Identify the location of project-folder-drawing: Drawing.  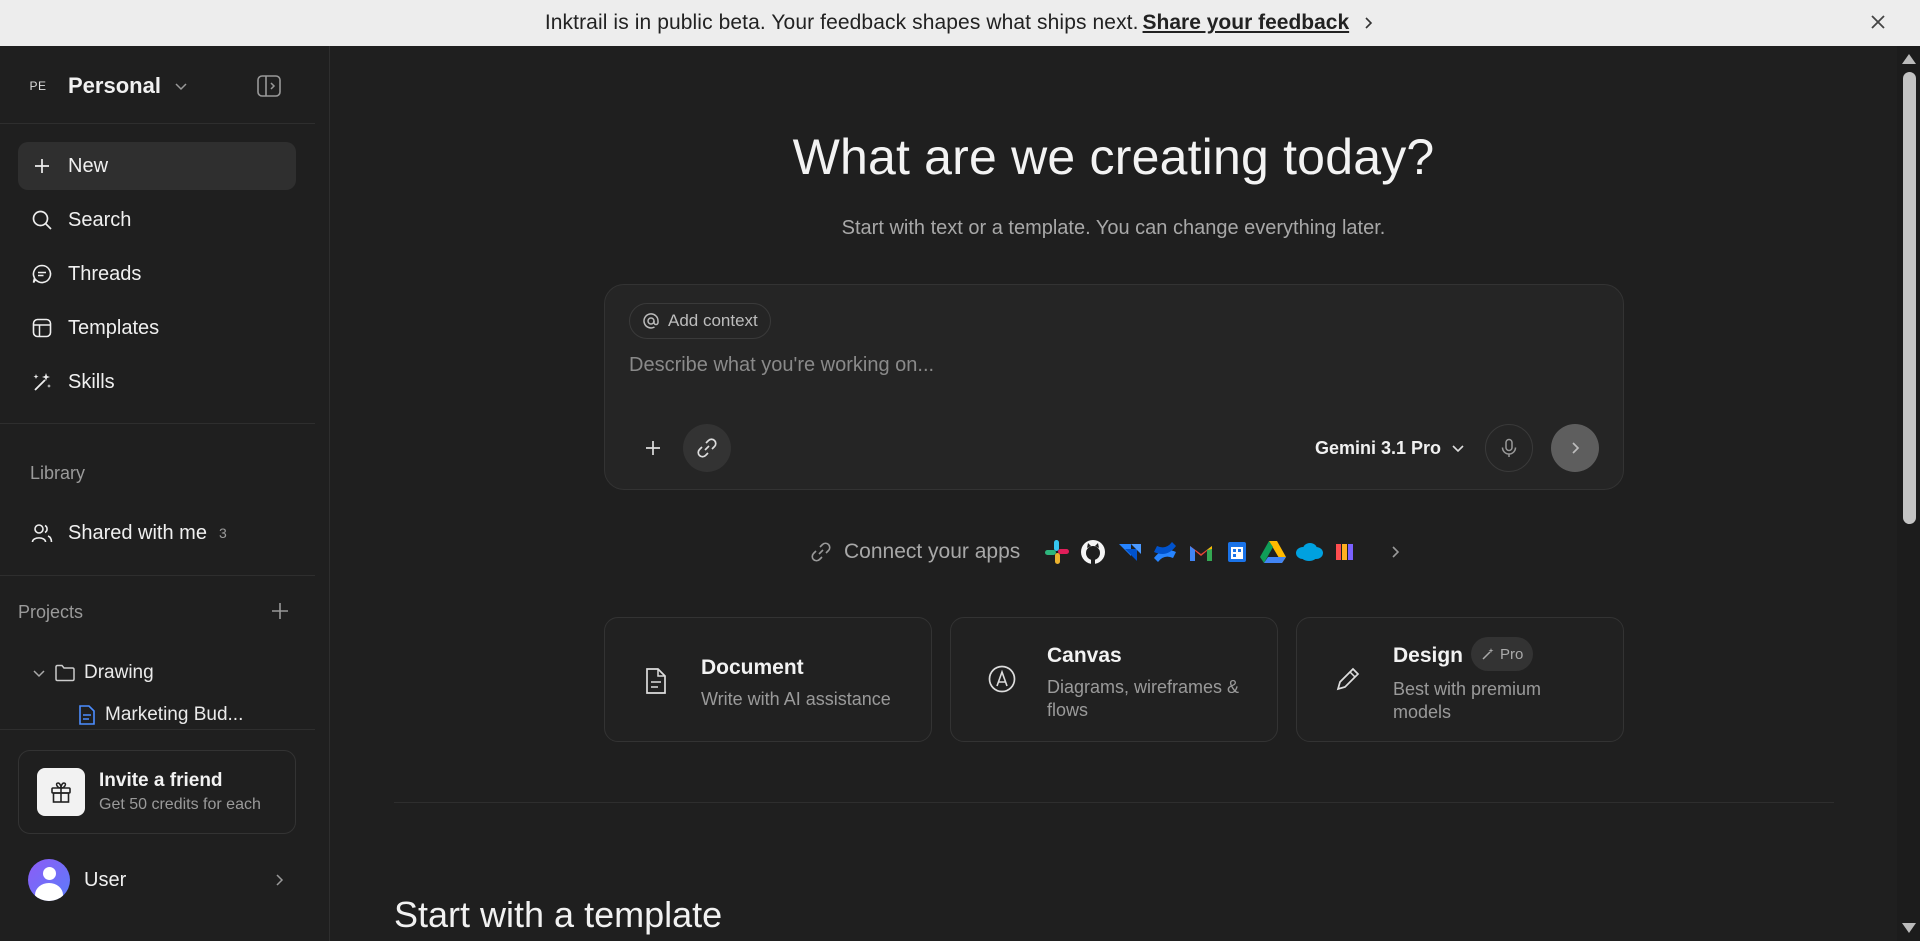
(93, 673).